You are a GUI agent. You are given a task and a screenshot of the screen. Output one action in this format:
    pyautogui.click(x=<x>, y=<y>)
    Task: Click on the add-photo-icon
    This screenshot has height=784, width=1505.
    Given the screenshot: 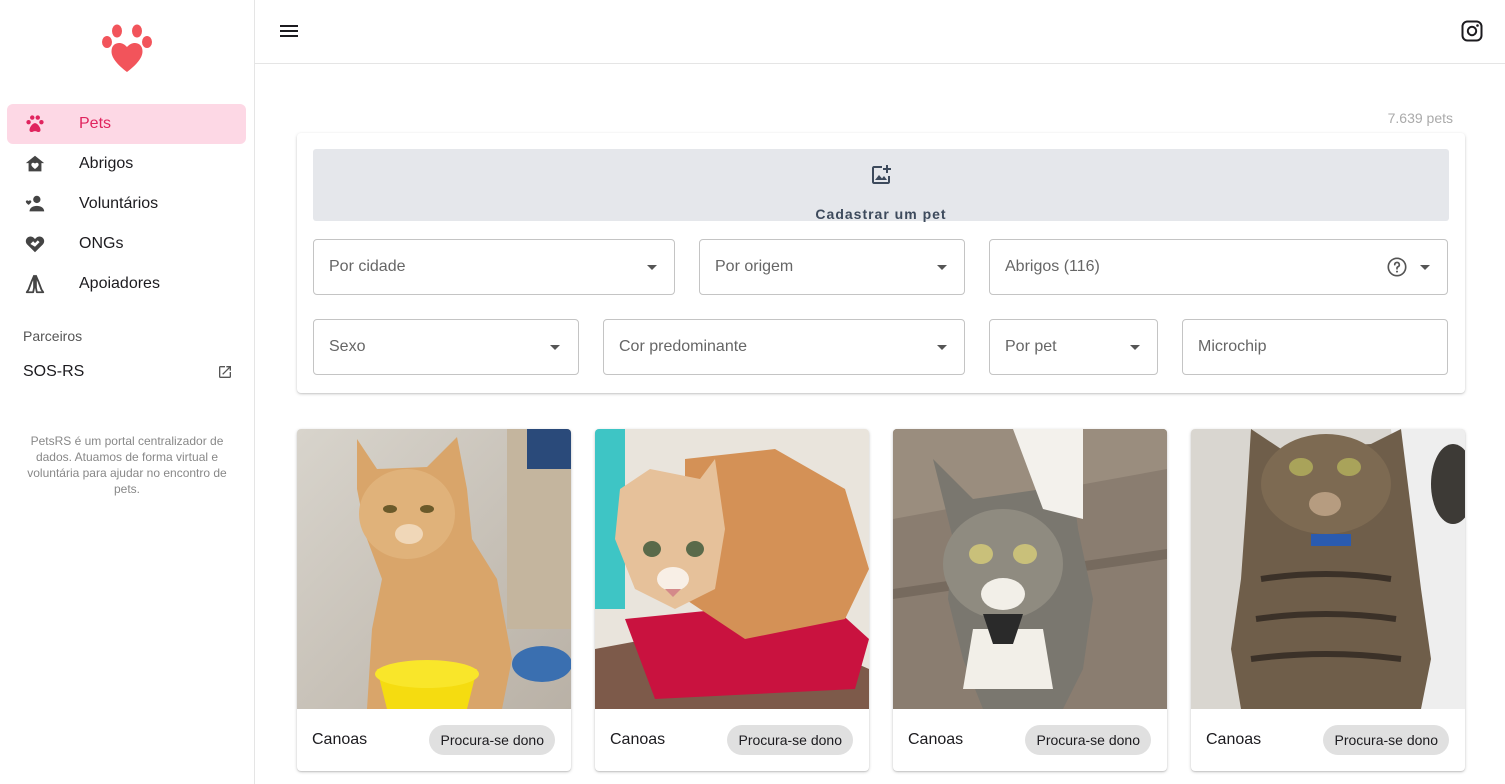 What is the action you would take?
    pyautogui.click(x=881, y=174)
    